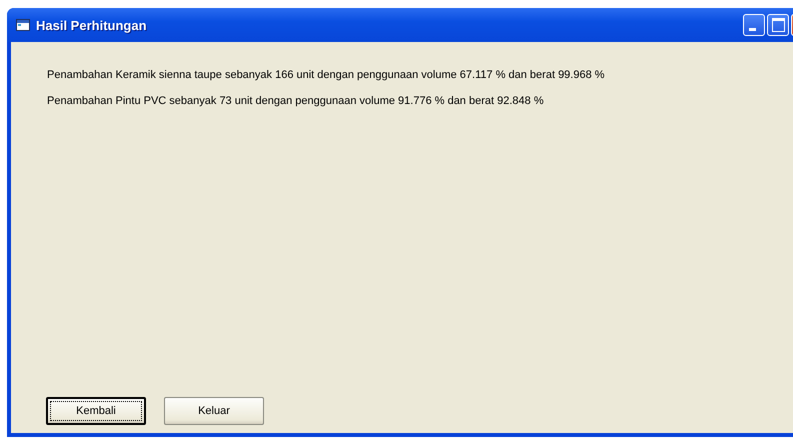  What do you see at coordinates (326, 75) in the screenshot?
I see `result-text: Penambahan Keramik sienna taupe sebanyak 166 unit dengan penggunaan volume 67.117 % dan berat 99.968 %` at bounding box center [326, 75].